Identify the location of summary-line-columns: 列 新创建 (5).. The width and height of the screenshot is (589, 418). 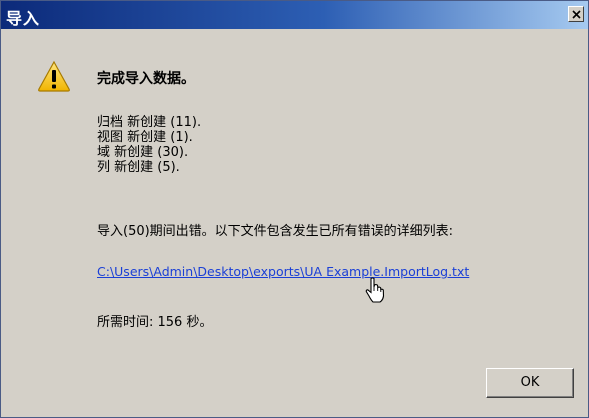
(138, 167).